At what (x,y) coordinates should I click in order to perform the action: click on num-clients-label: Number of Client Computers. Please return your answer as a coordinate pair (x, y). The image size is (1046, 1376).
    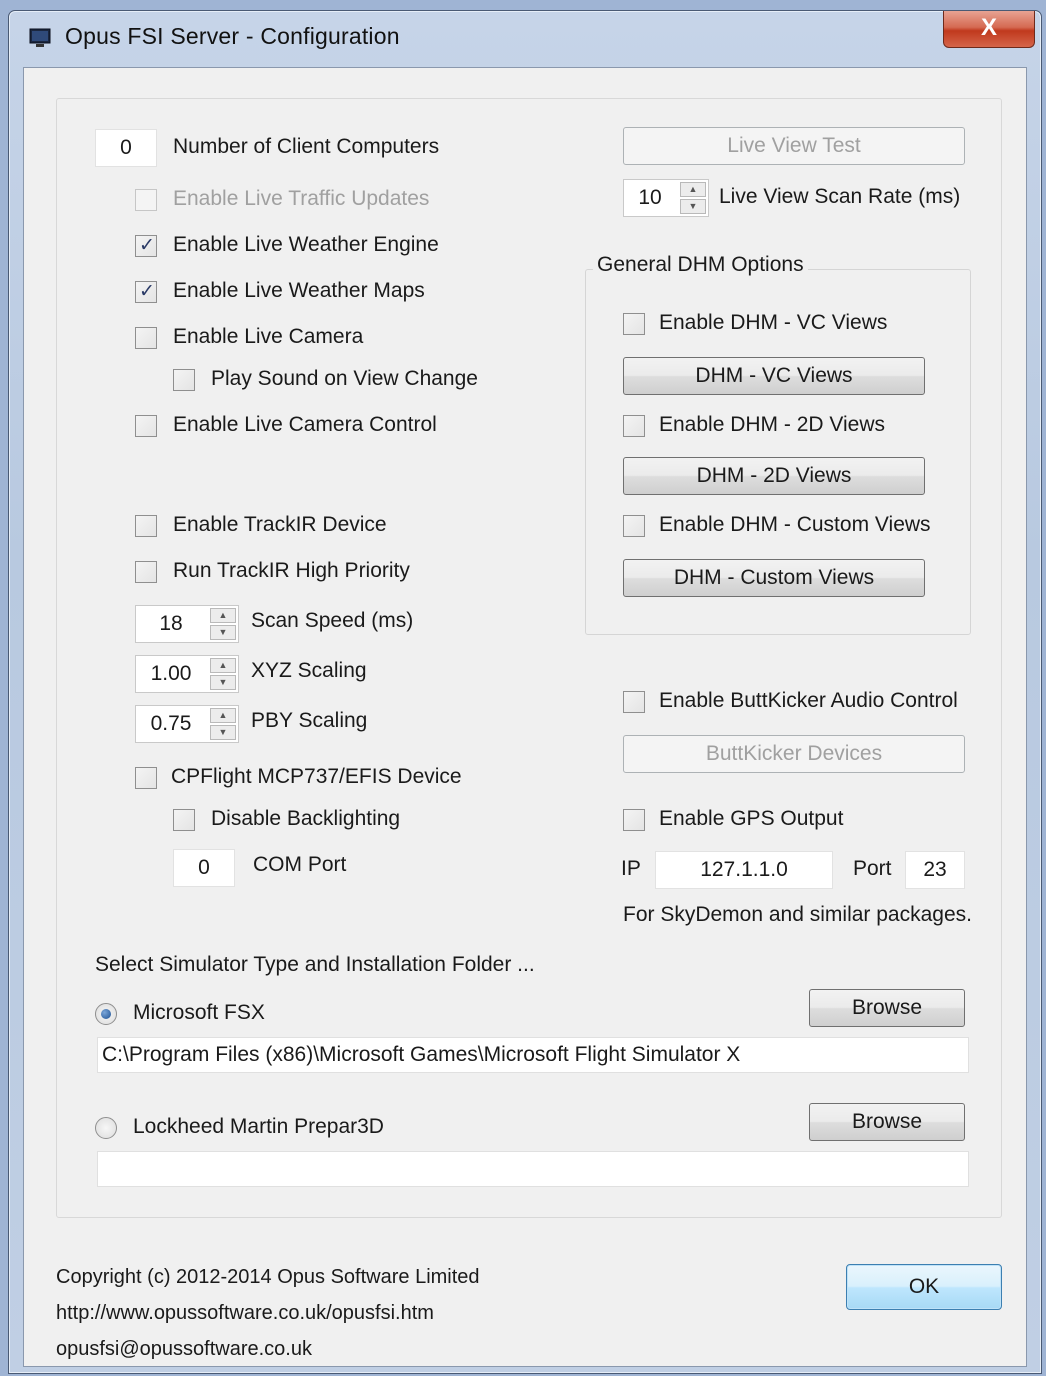
    Looking at the image, I should click on (306, 146).